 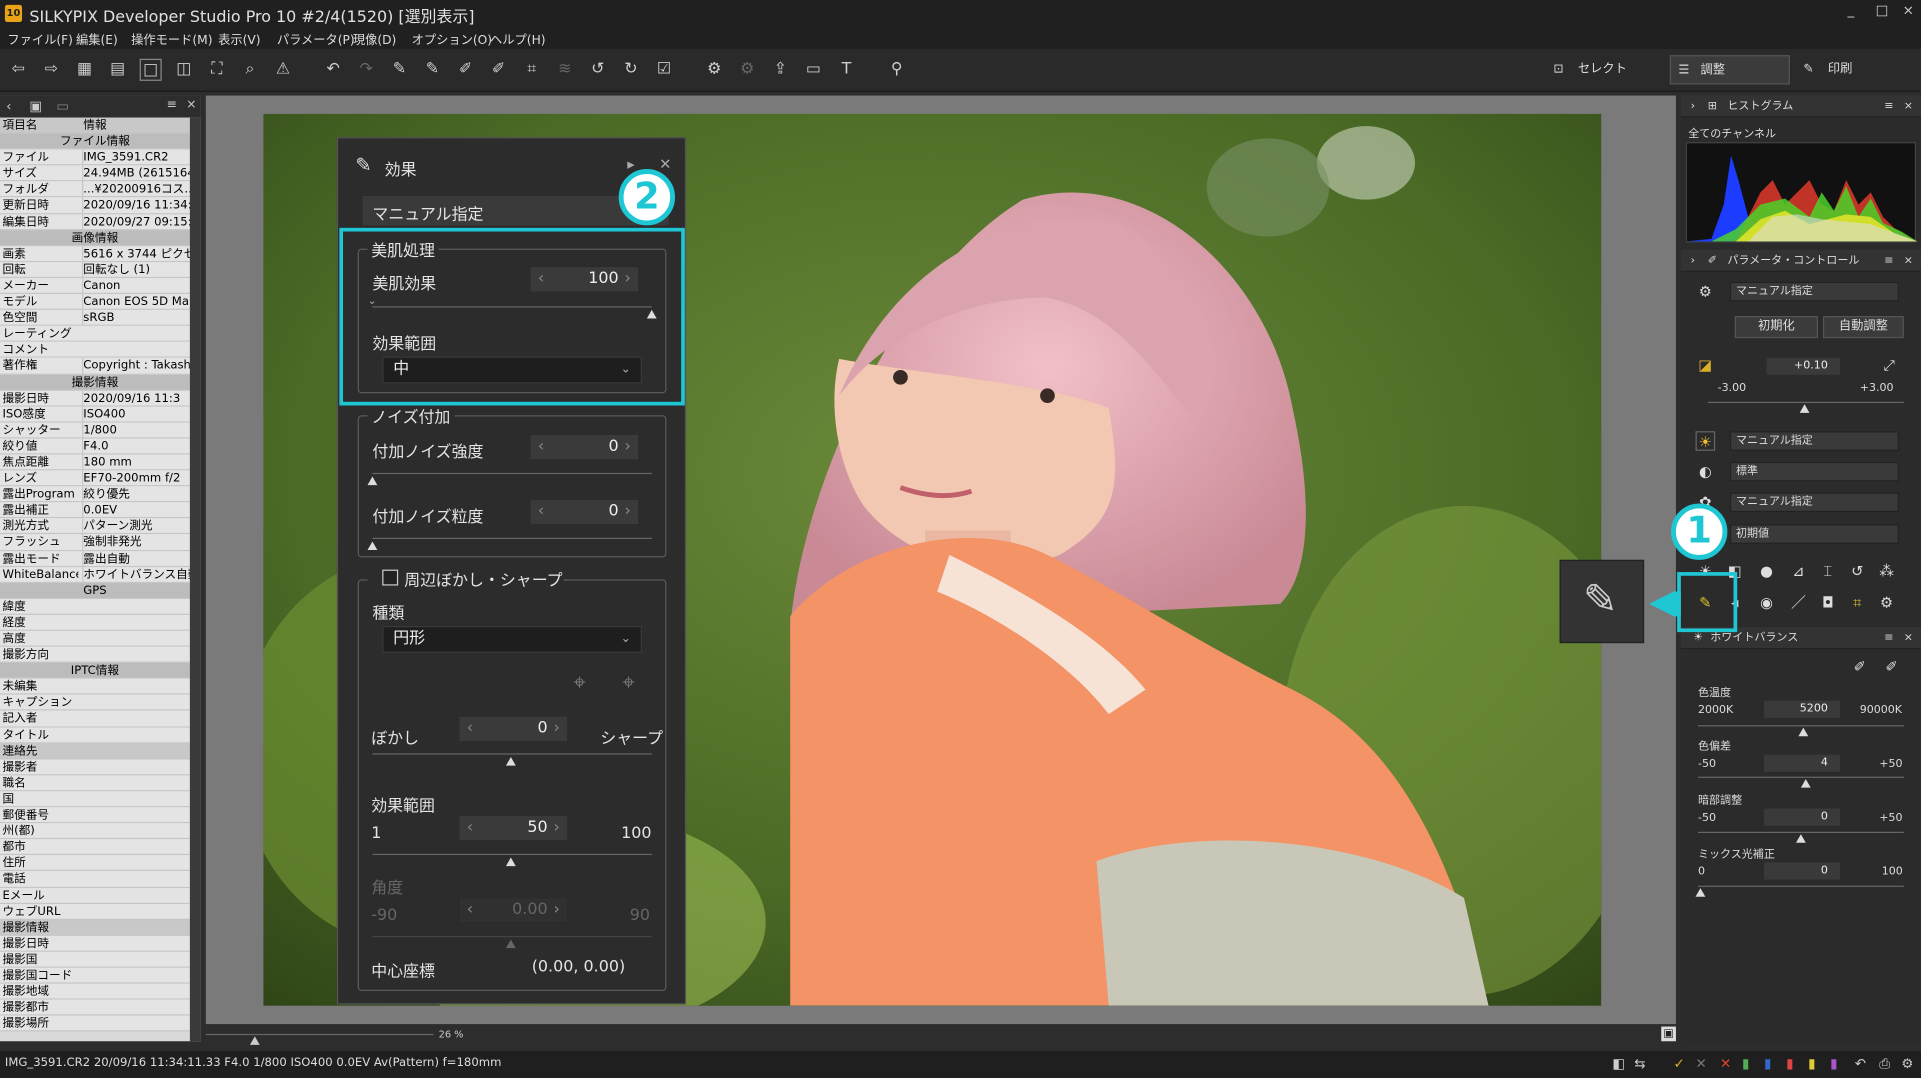 What do you see at coordinates (1860, 667) in the screenshot?
I see `wb-picker-icon: ✐` at bounding box center [1860, 667].